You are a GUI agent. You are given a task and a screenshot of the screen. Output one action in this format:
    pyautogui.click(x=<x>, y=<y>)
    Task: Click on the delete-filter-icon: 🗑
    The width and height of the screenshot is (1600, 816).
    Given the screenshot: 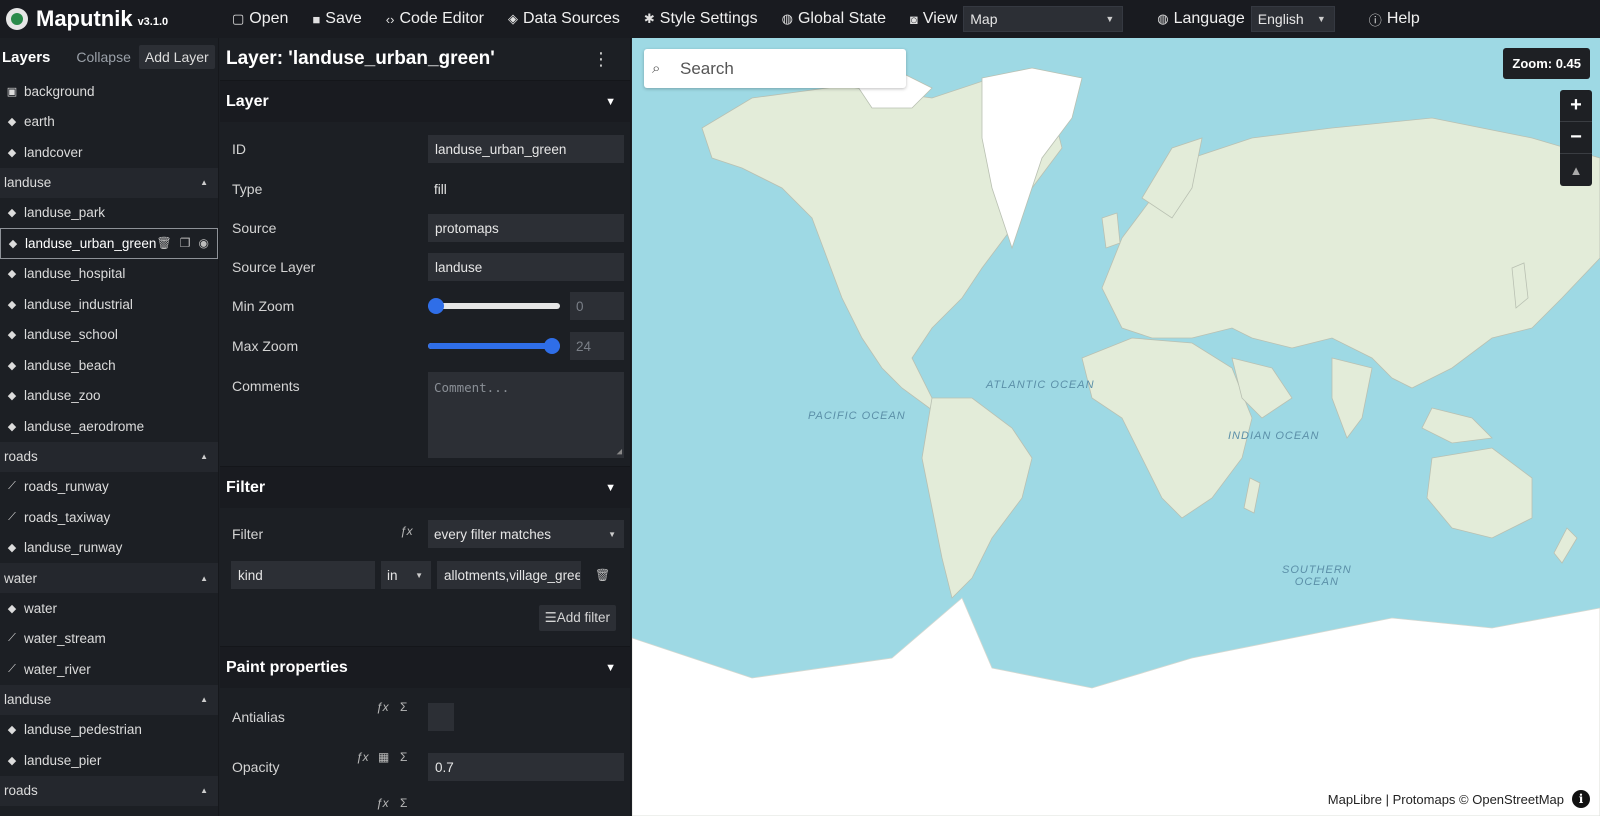 What is the action you would take?
    pyautogui.click(x=602, y=575)
    